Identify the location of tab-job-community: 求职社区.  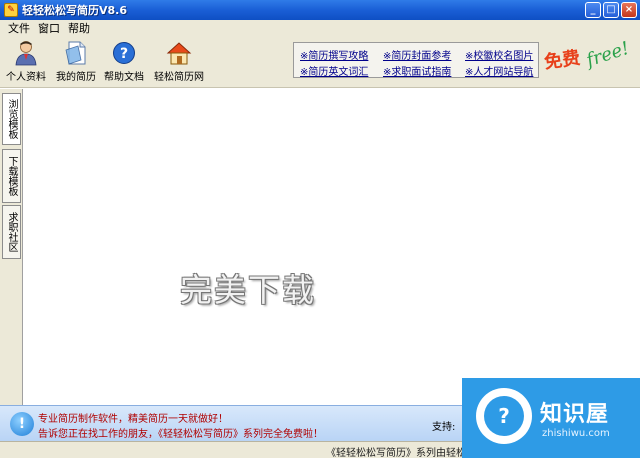
(11, 232).